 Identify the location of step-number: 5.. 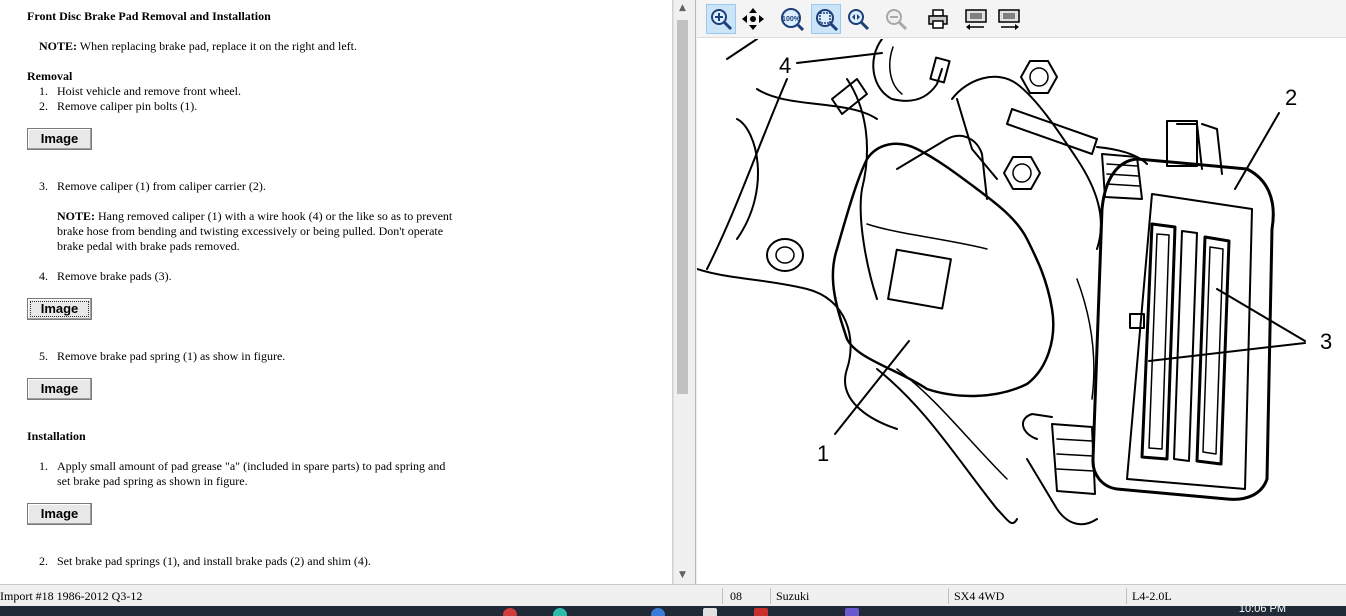
(43, 356).